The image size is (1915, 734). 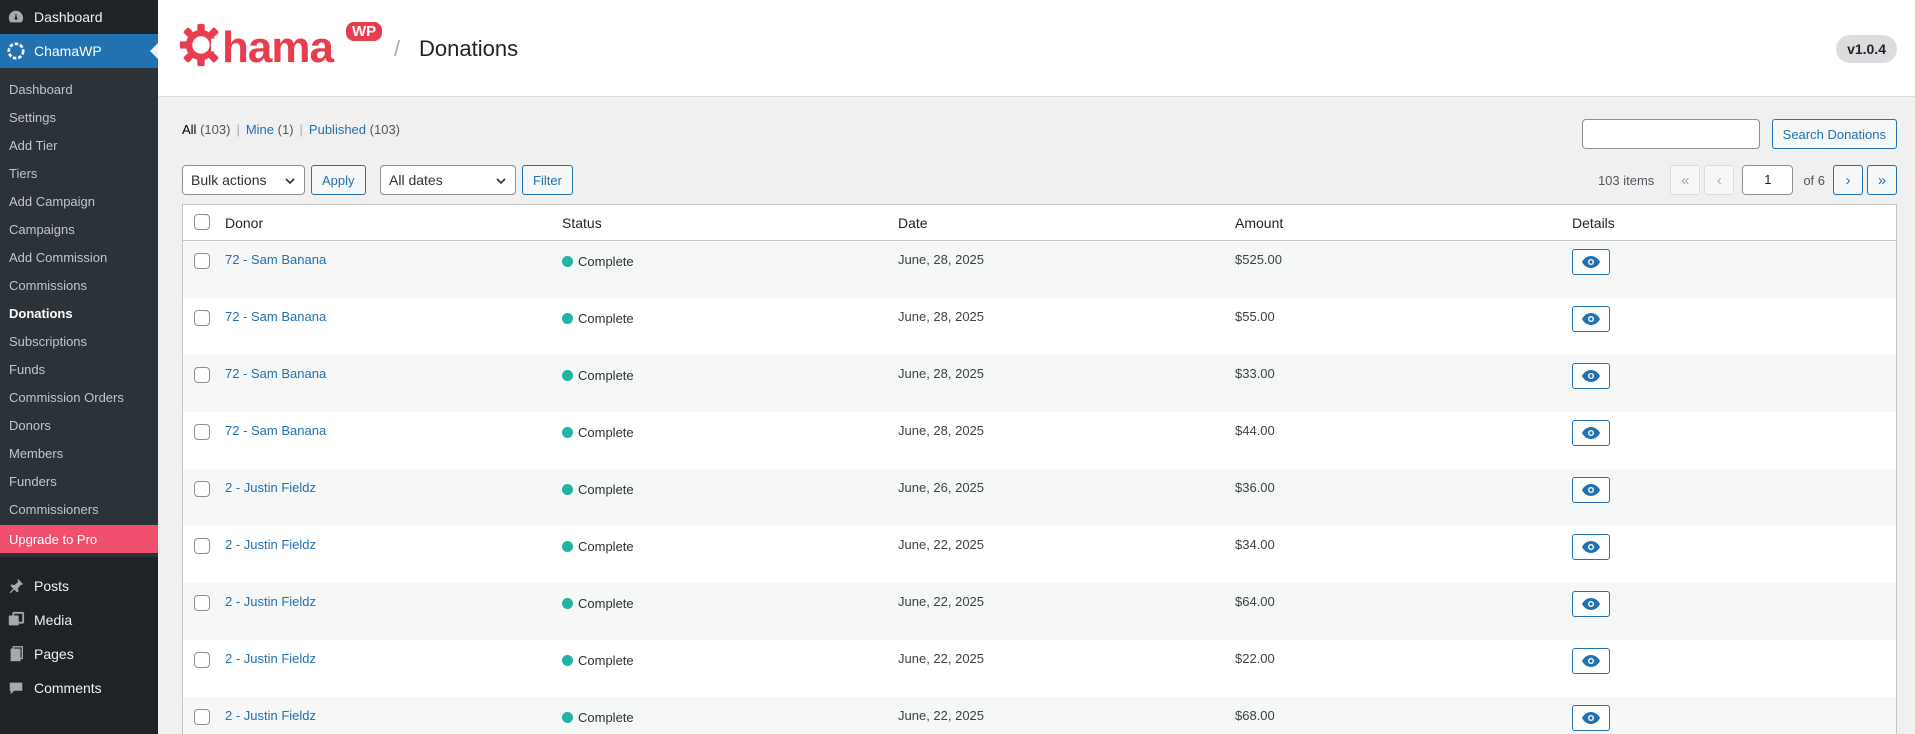 What do you see at coordinates (469, 48) in the screenshot?
I see `page-title: Donations` at bounding box center [469, 48].